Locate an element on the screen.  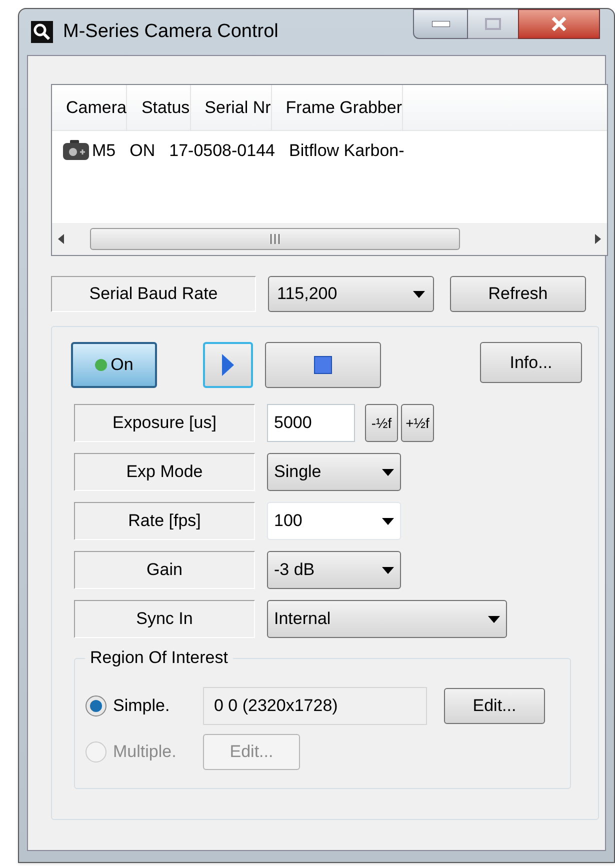
field-label: Sync In is located at coordinates (164, 619).